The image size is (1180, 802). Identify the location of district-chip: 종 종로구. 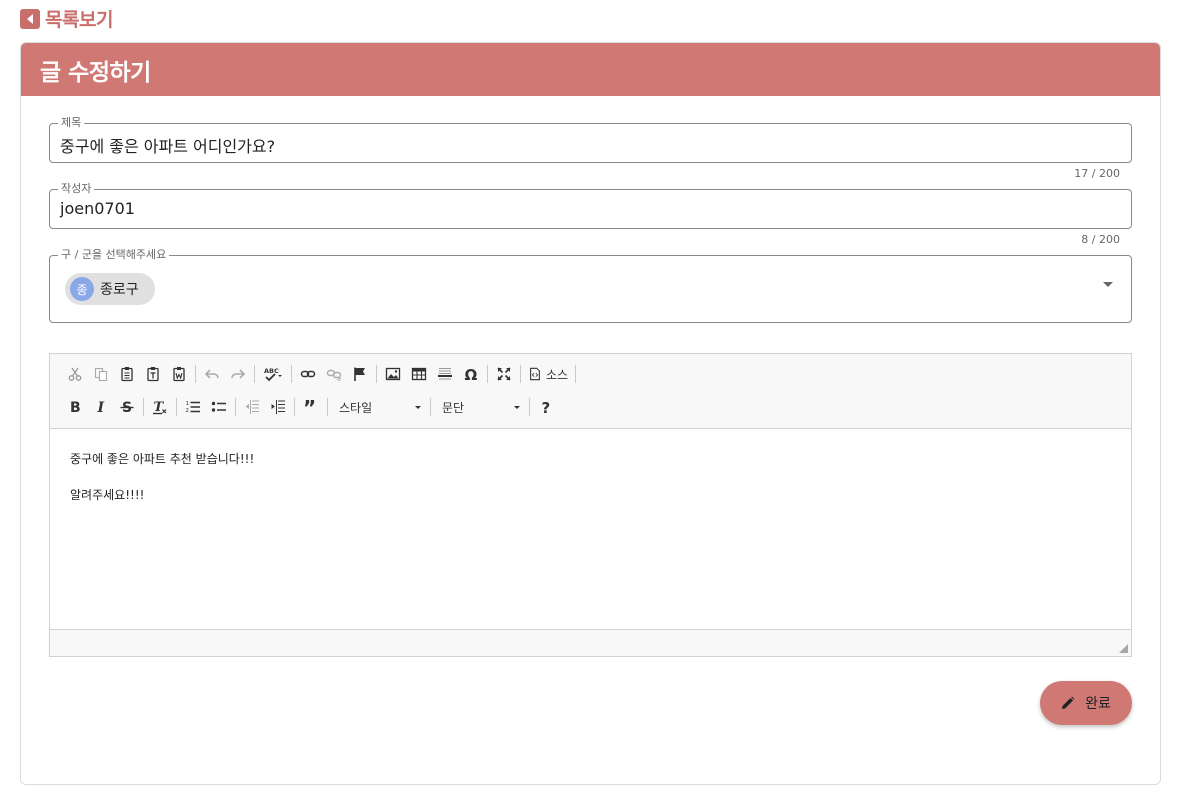
(110, 289).